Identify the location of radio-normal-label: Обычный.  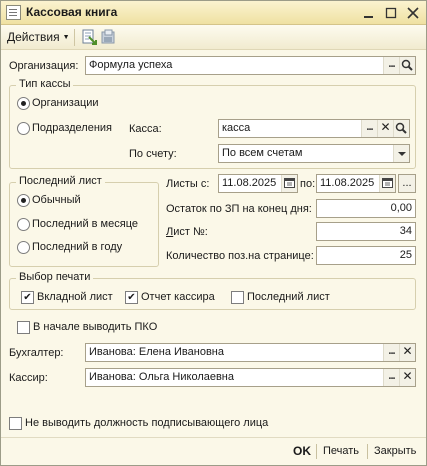
(56, 200).